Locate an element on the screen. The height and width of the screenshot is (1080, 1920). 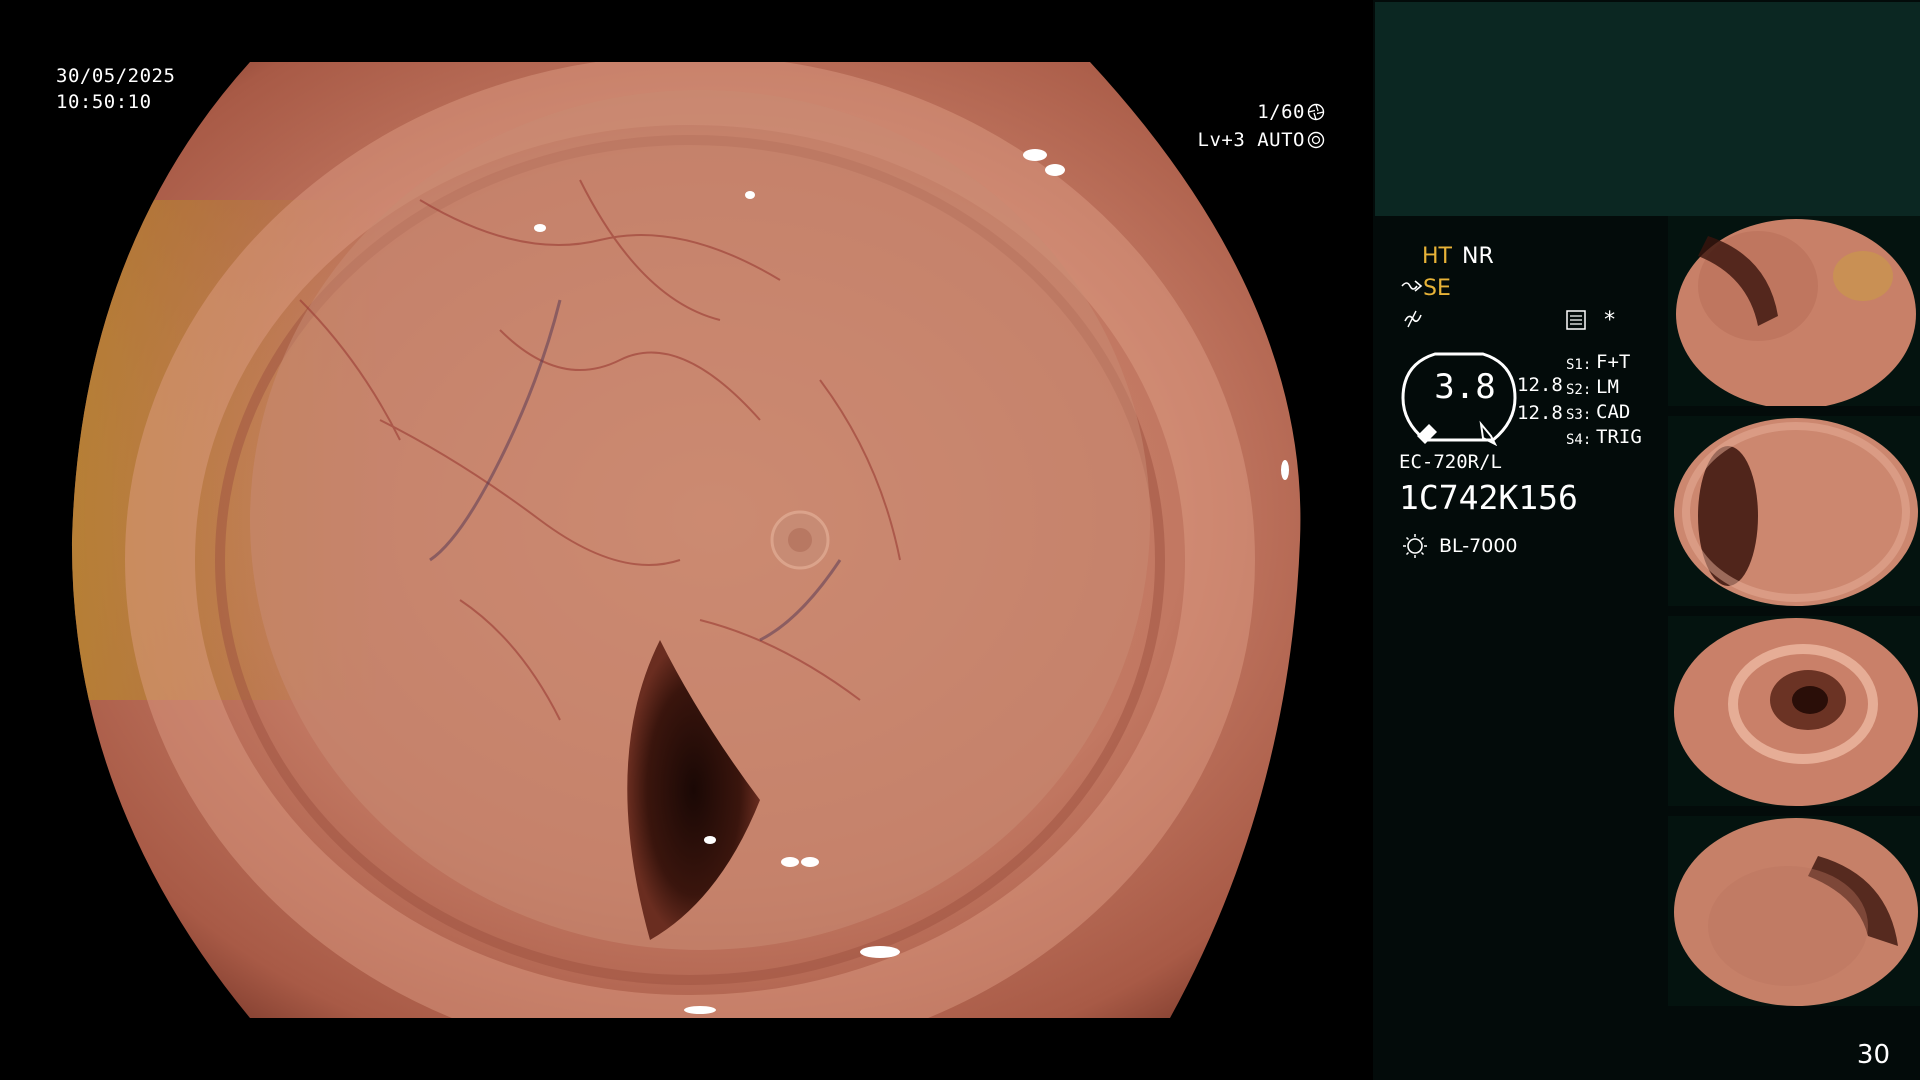
light-source-model: BL-7000 is located at coordinates (1478, 546).